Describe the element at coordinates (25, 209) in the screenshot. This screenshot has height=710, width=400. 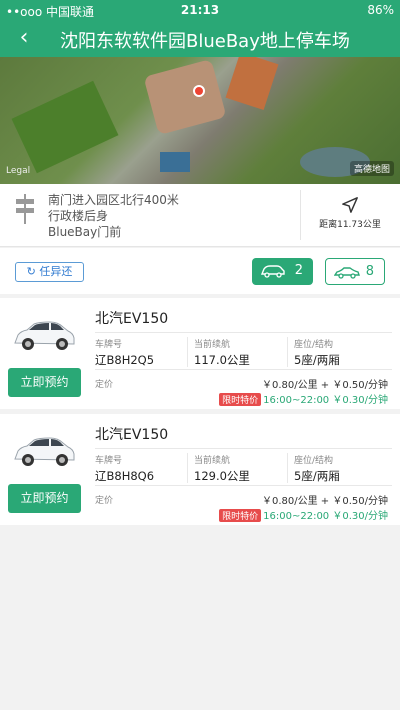
I see `signpost-icon` at that location.